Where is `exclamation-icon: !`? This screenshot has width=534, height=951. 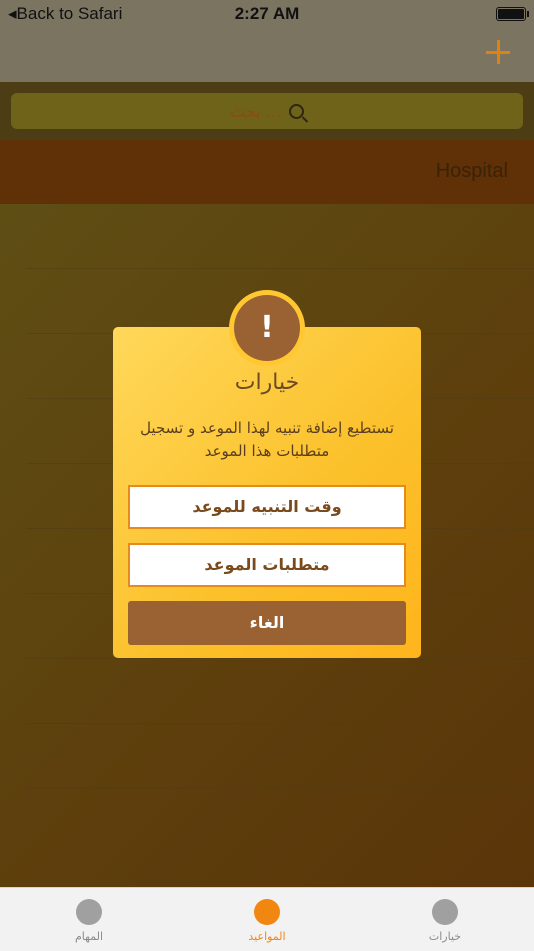 exclamation-icon: ! is located at coordinates (267, 328).